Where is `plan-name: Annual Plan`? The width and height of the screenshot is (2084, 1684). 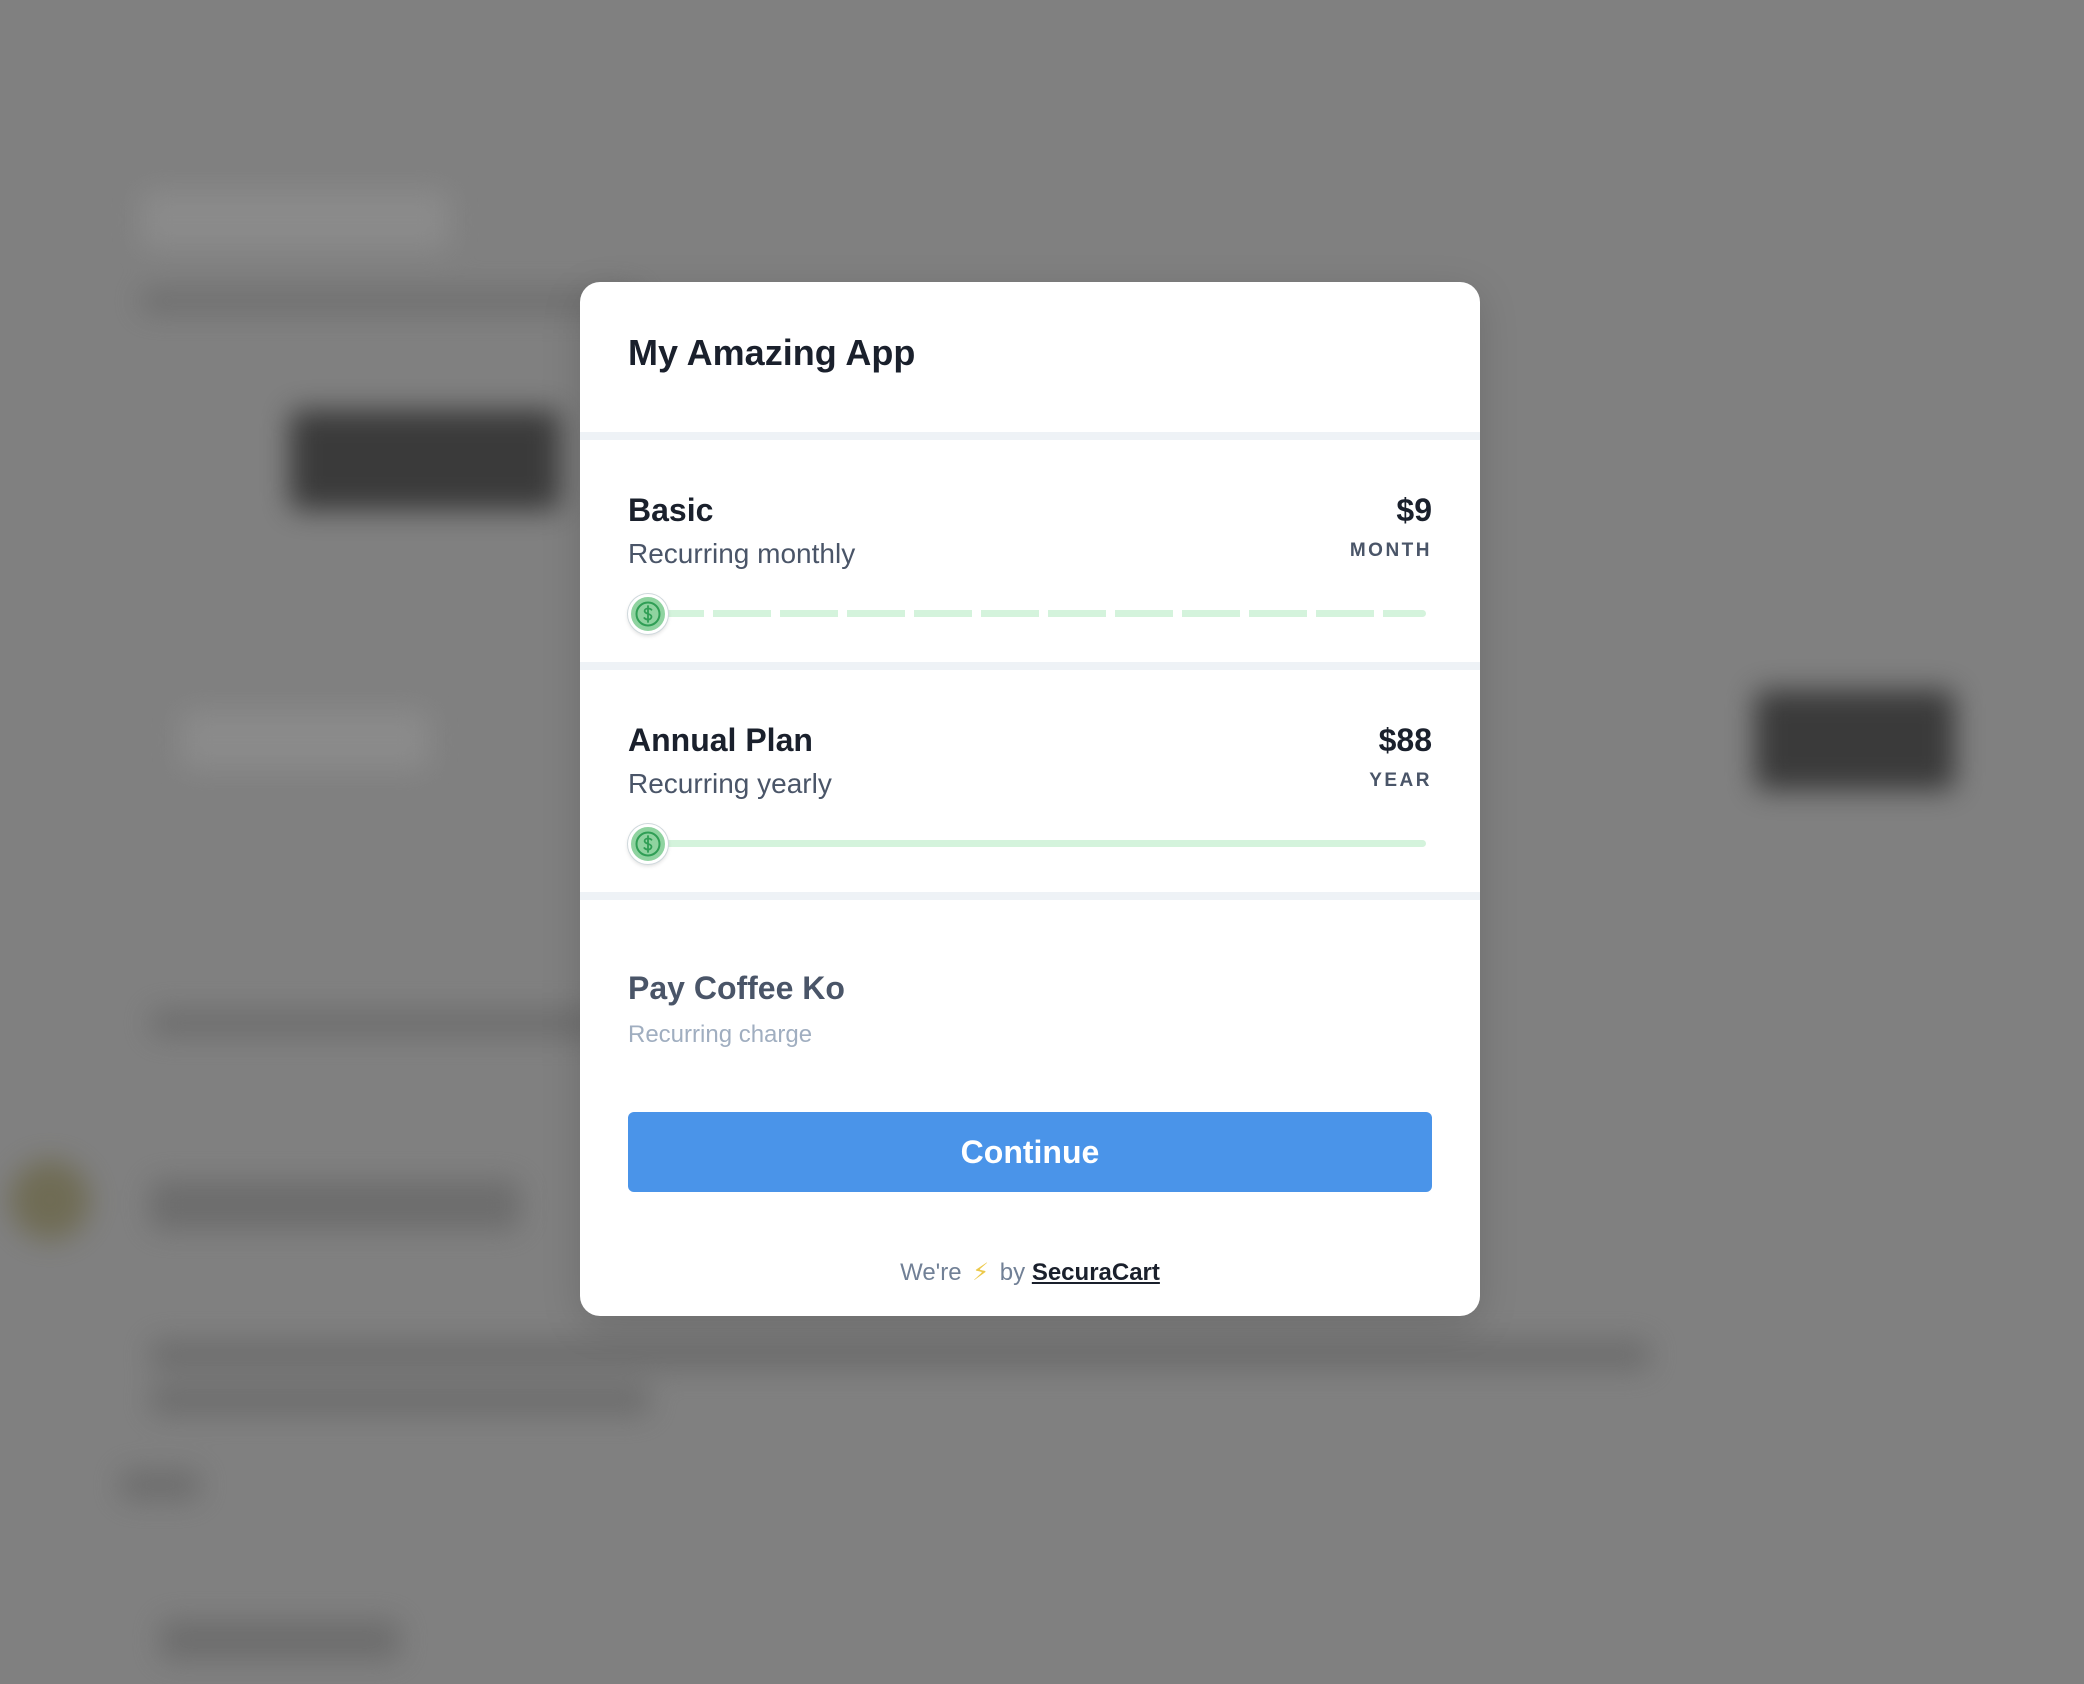 plan-name: Annual Plan is located at coordinates (720, 740).